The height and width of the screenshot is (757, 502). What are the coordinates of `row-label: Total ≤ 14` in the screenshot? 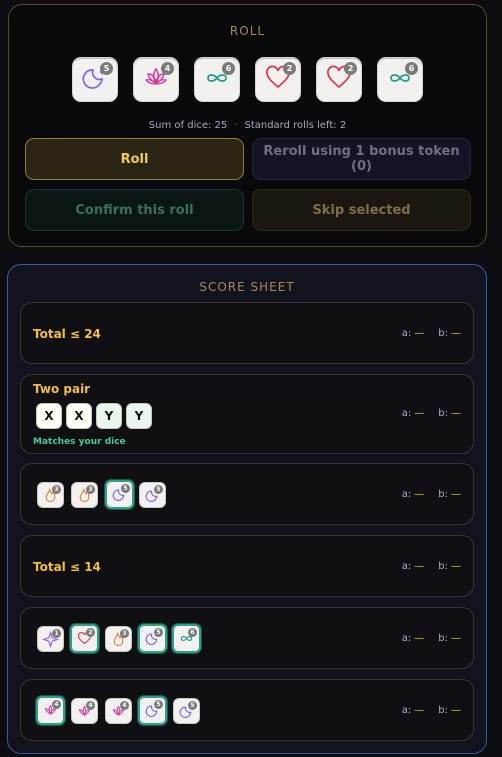 It's located at (67, 567).